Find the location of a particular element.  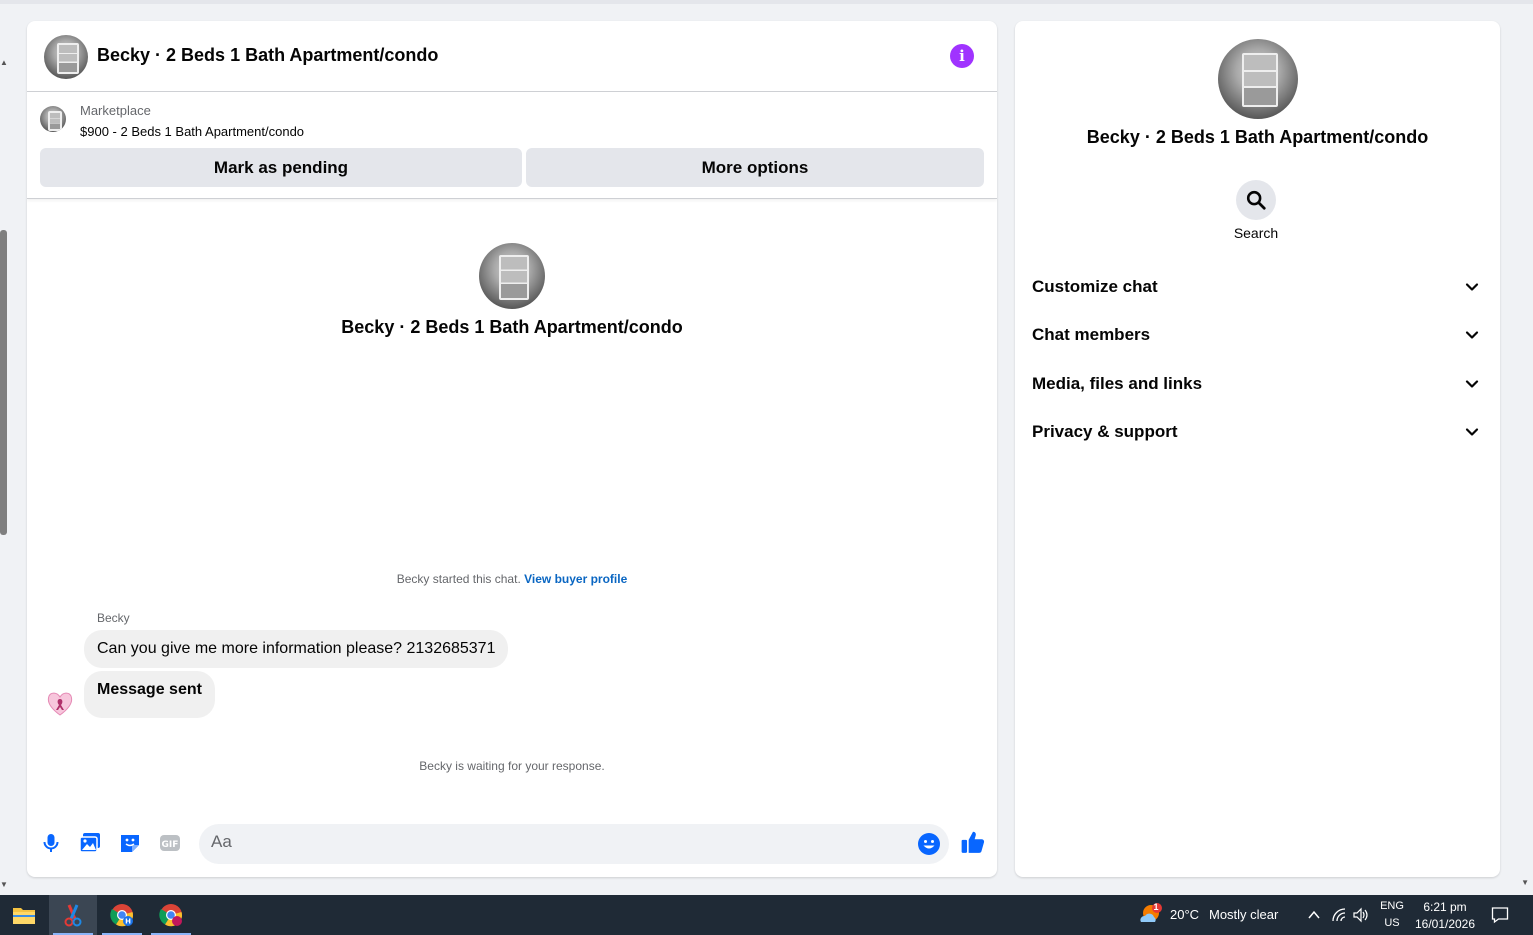

scissors-icon is located at coordinates (73, 915).